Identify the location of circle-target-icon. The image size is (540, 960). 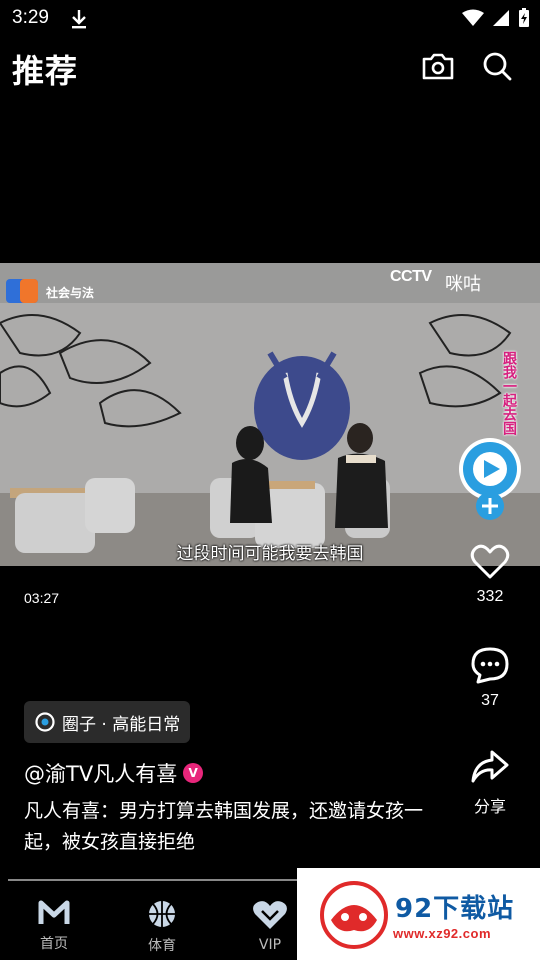
(45, 722).